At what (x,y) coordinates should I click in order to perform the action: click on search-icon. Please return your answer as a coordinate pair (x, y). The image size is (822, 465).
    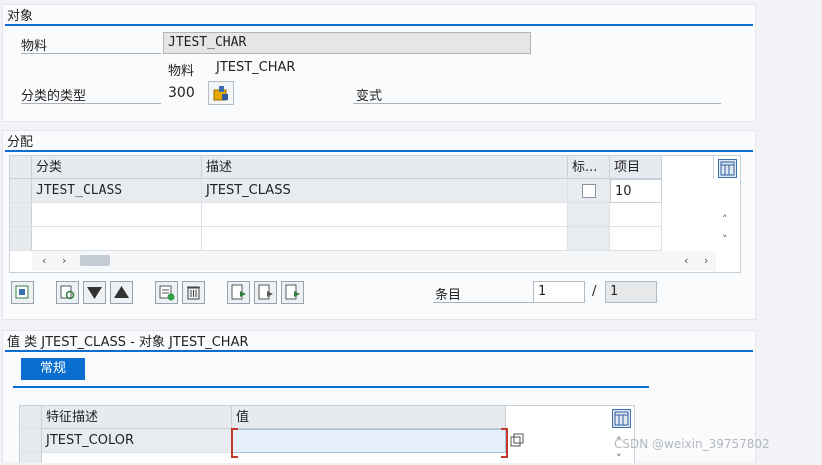
    Looking at the image, I should click on (67, 292).